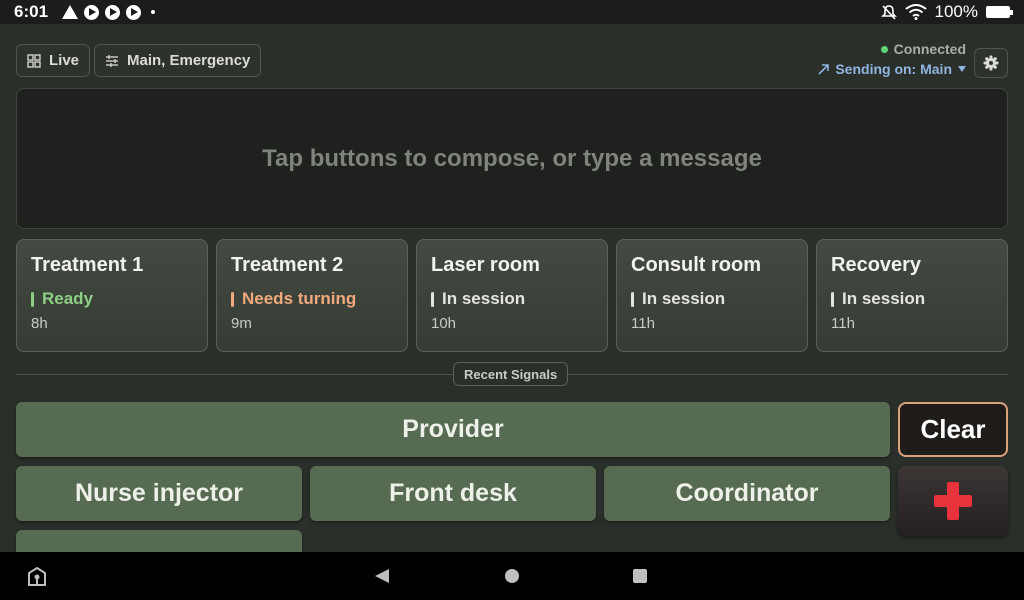 The image size is (1024, 600). I want to click on room-age: 9m, so click(241, 323).